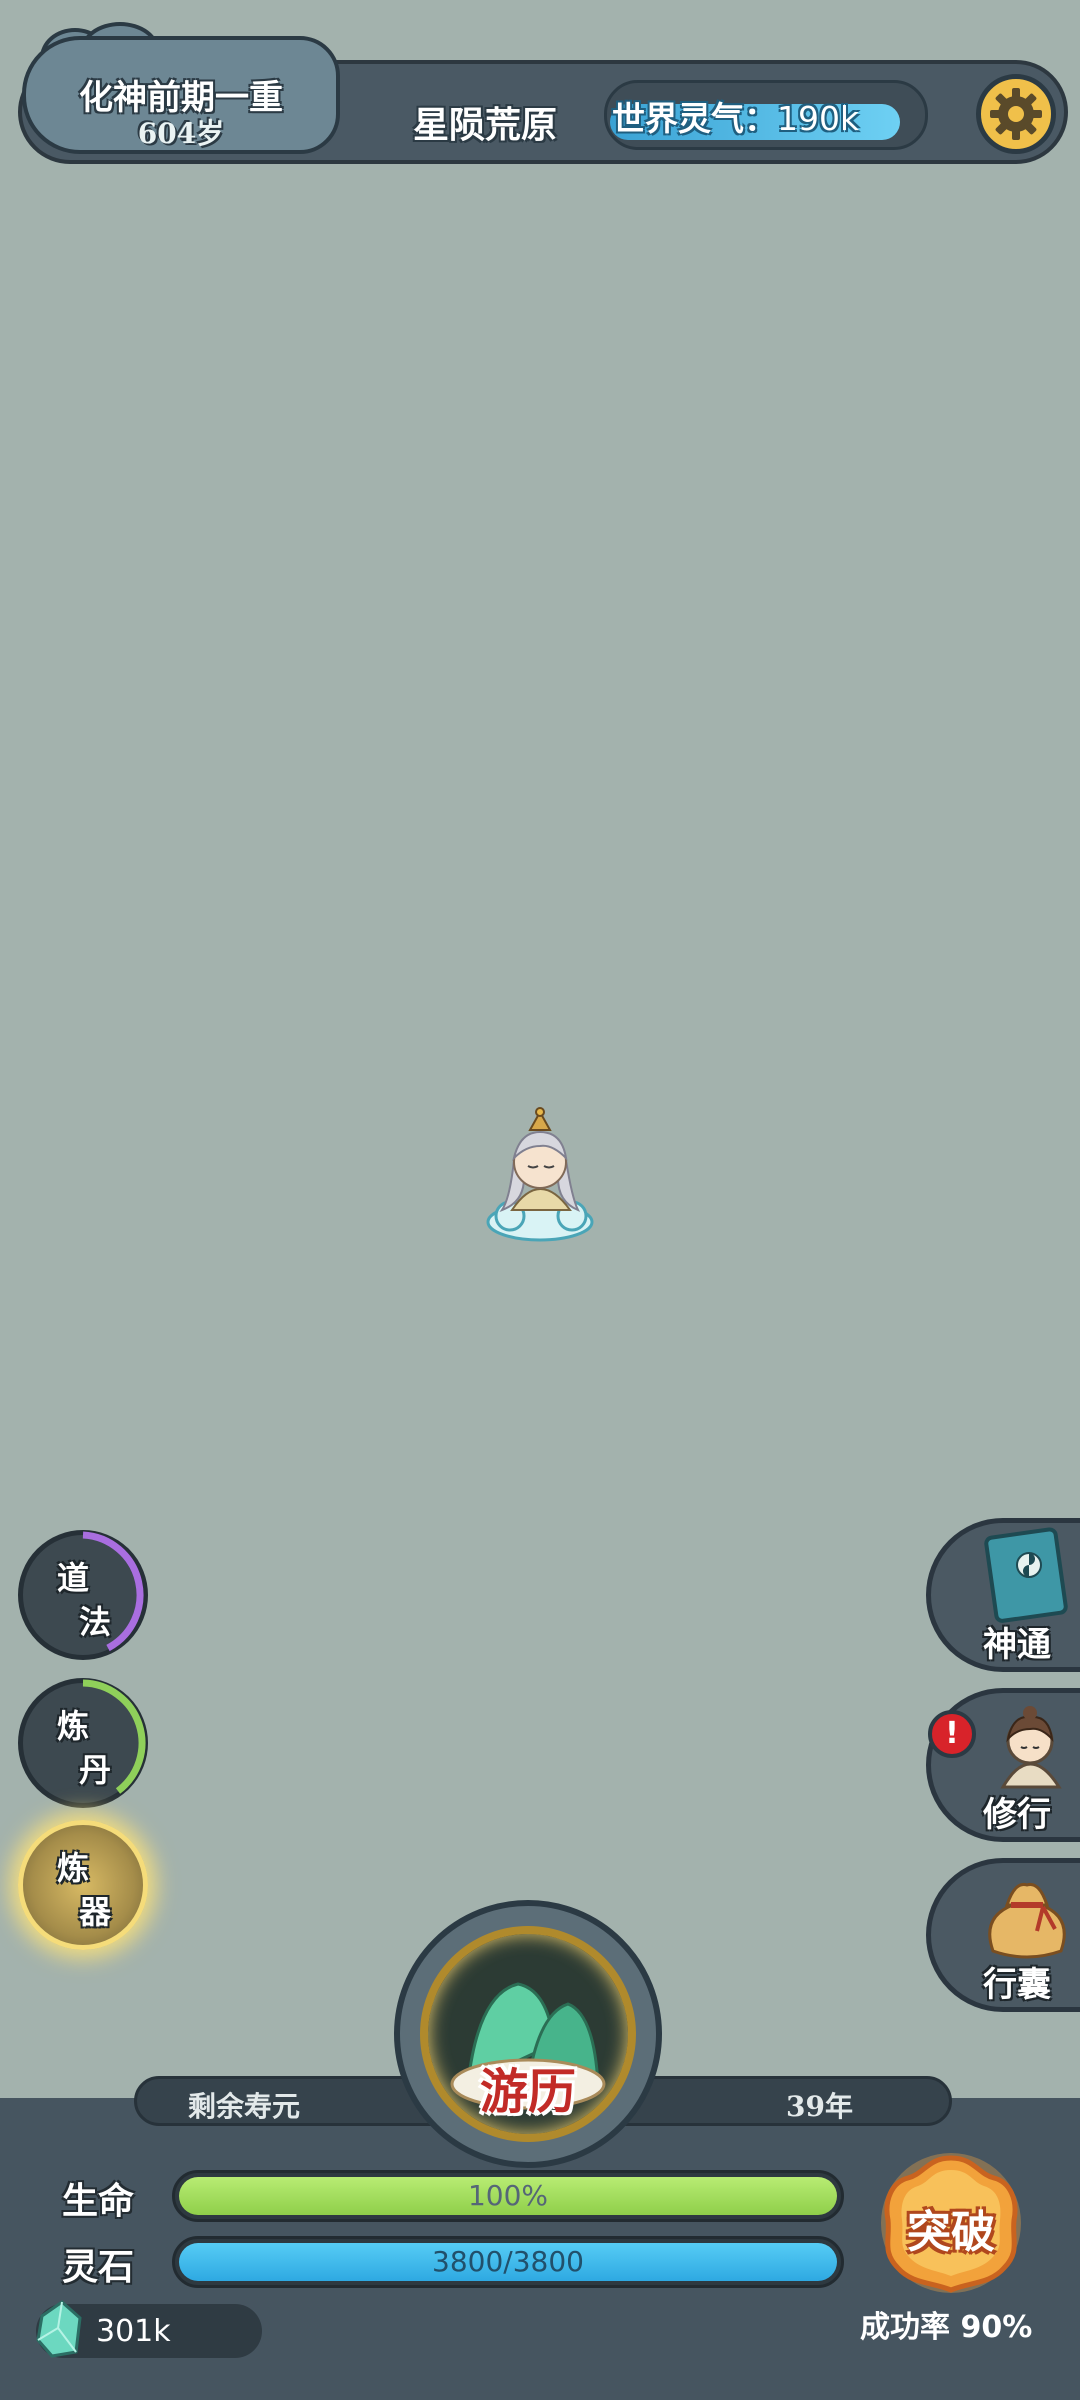  Describe the element at coordinates (98, 2267) in the screenshot. I see `spirit-stone-label: 灵石` at that location.